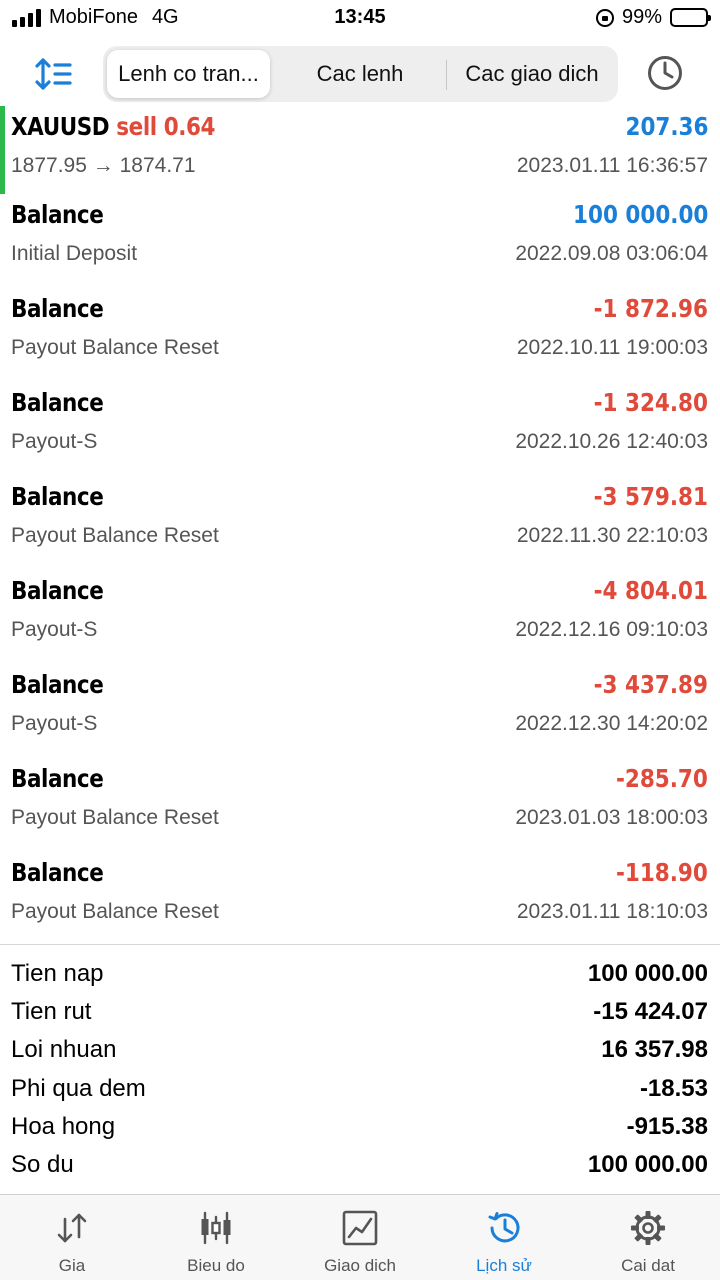 The width and height of the screenshot is (720, 1280). What do you see at coordinates (665, 73) in the screenshot?
I see `clock-icon` at bounding box center [665, 73].